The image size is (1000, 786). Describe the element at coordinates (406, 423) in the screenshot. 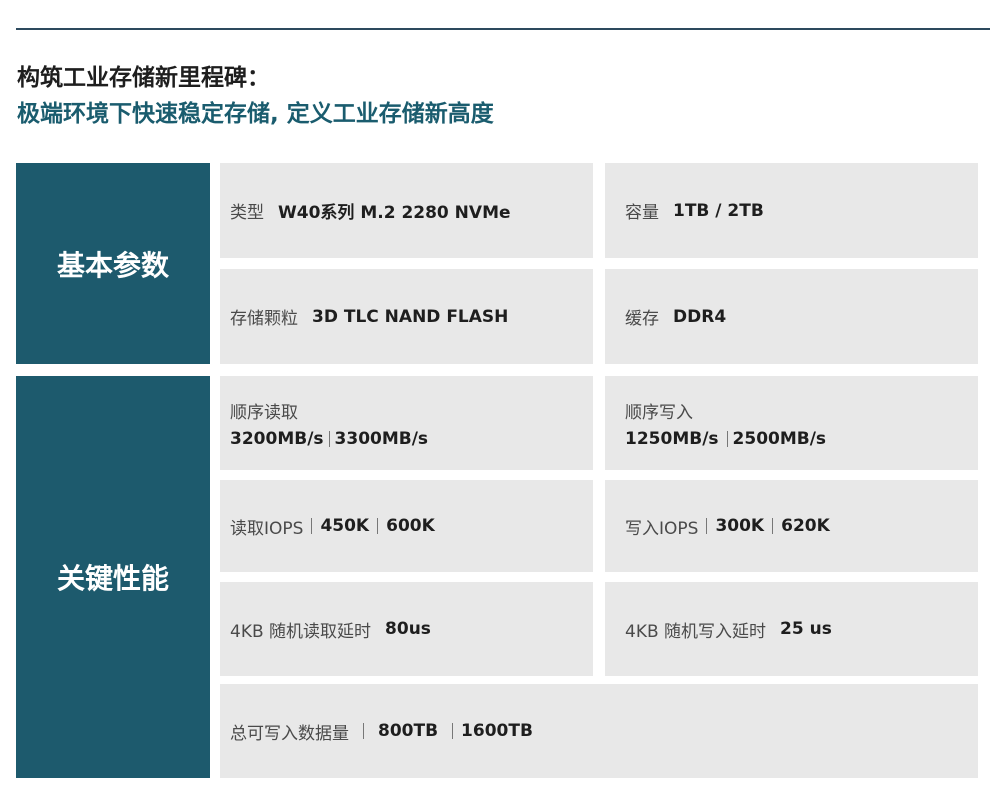

I see `spec-cell-seq-read: 顺序读取 3200MB/s 3300MB/s` at that location.